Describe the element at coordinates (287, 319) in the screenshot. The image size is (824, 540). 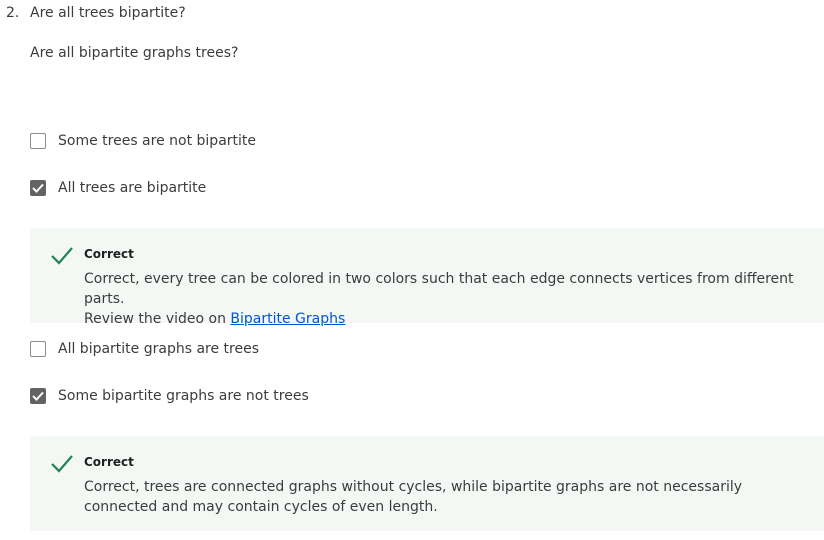
I see `bipartite-graphs-link: Bipartite Graphs` at that location.